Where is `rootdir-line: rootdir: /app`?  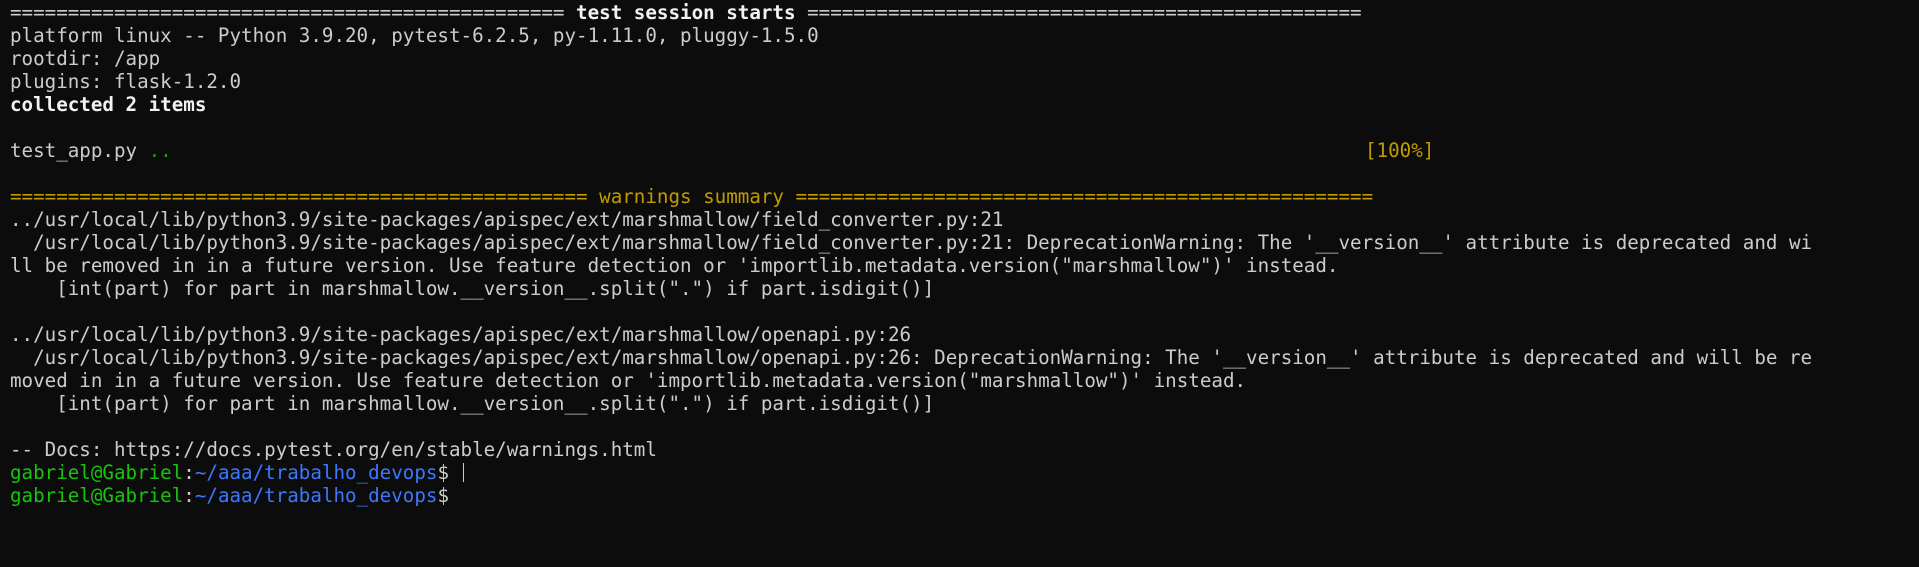
rootdir-line: rootdir: /app is located at coordinates (85, 58).